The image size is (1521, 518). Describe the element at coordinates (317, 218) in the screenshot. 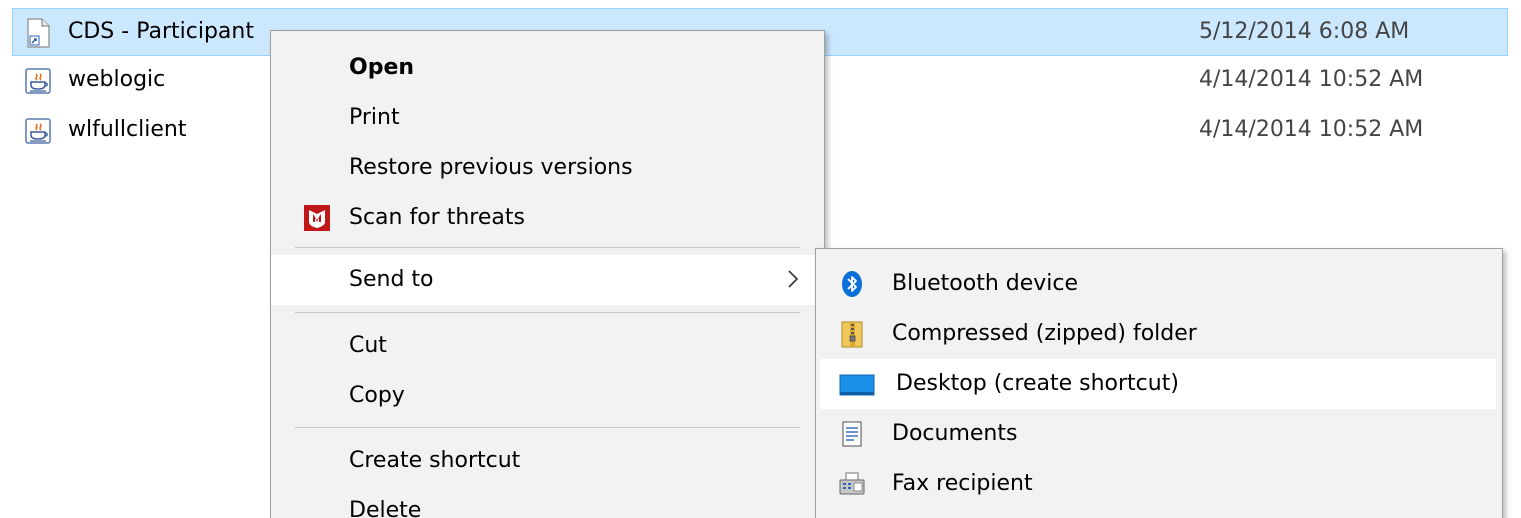

I see `mcafee-shield-icon` at that location.